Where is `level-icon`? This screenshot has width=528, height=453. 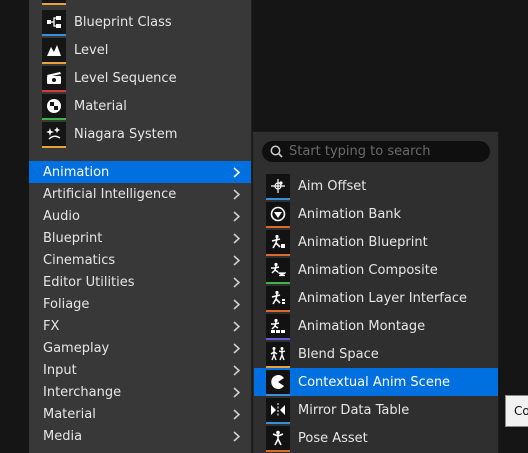 level-icon is located at coordinates (54, 51).